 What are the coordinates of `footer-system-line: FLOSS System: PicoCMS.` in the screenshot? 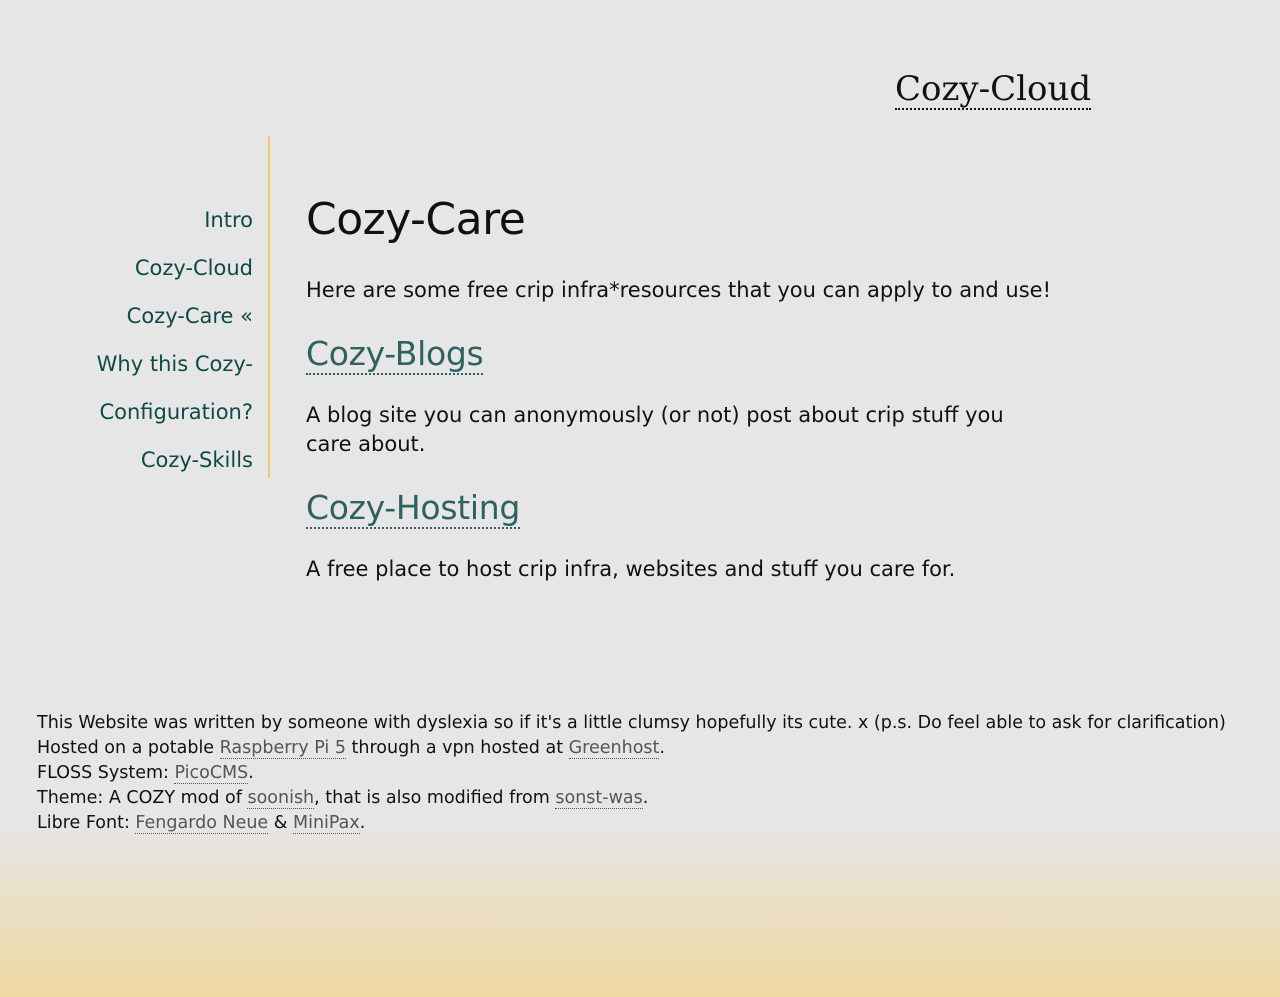 It's located at (647, 773).